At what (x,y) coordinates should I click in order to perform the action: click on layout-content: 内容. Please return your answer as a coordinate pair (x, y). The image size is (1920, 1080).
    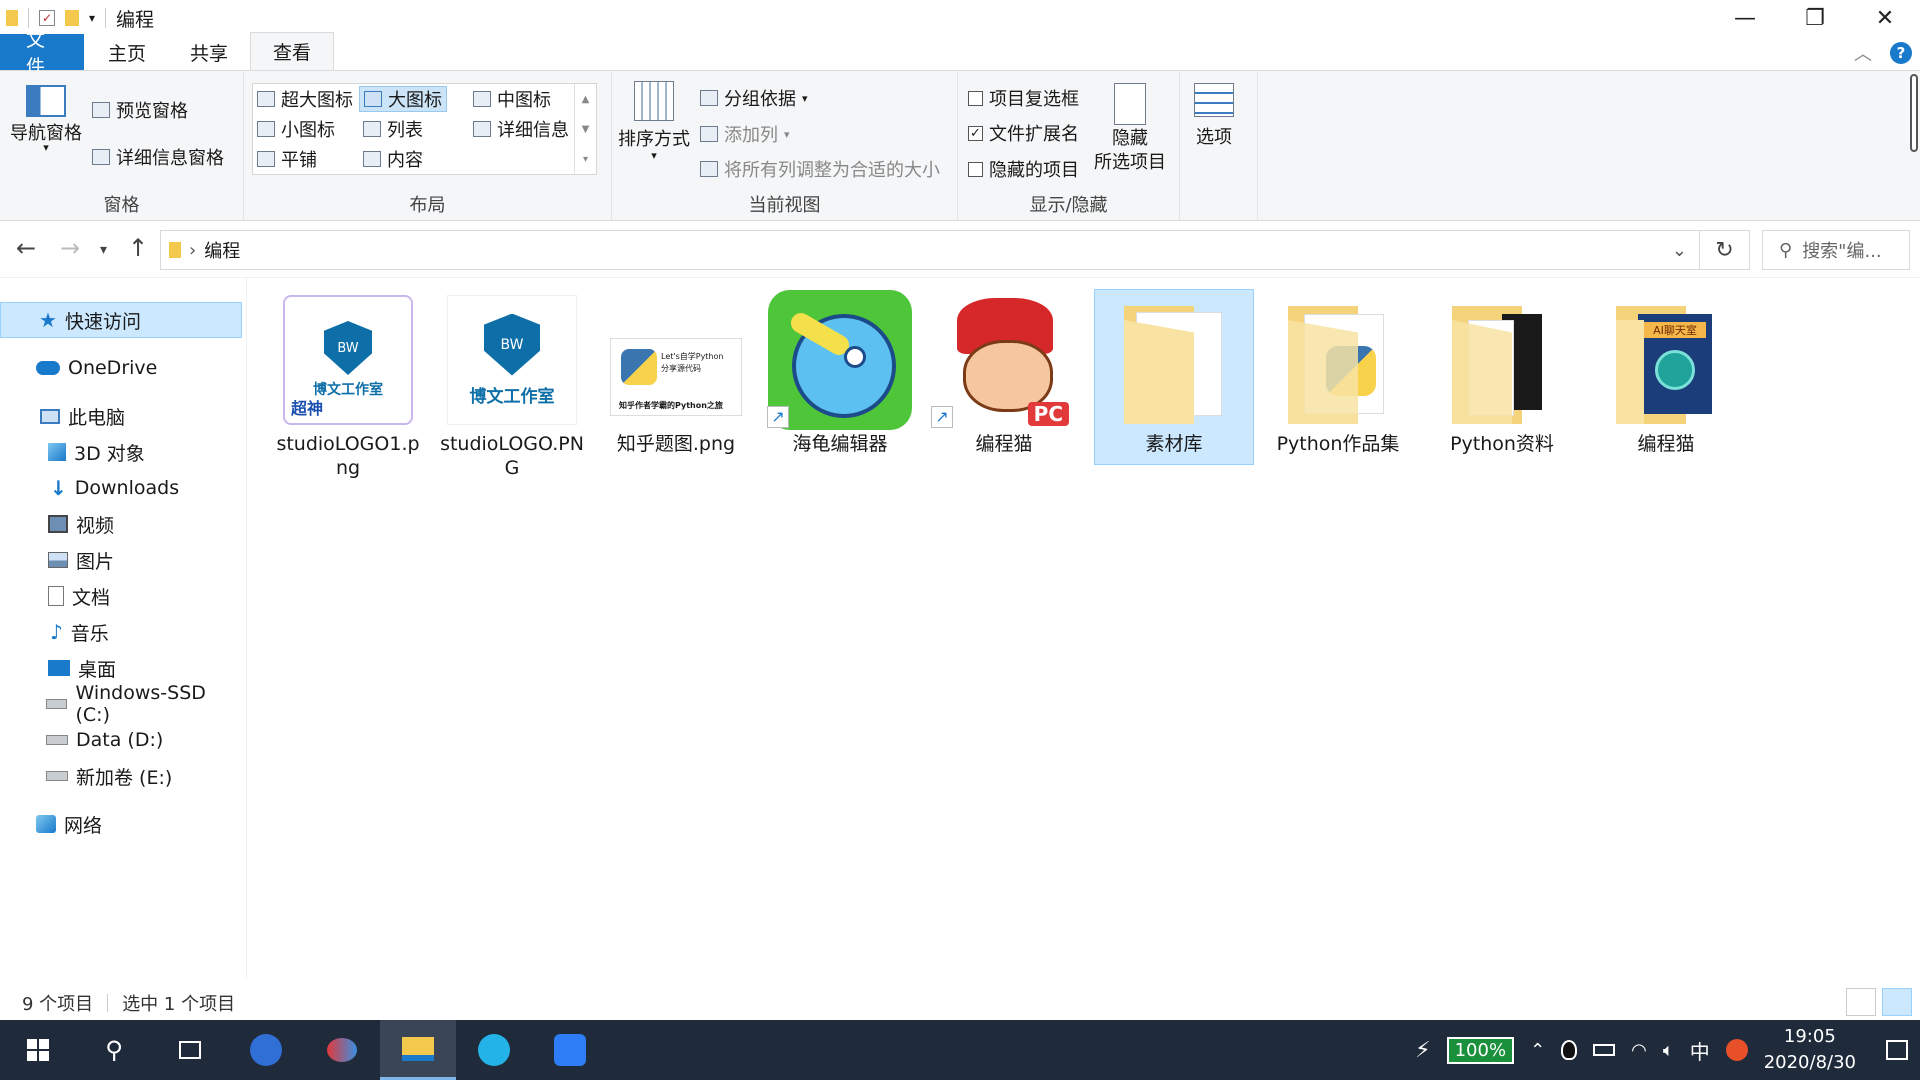
    Looking at the image, I should click on (393, 159).